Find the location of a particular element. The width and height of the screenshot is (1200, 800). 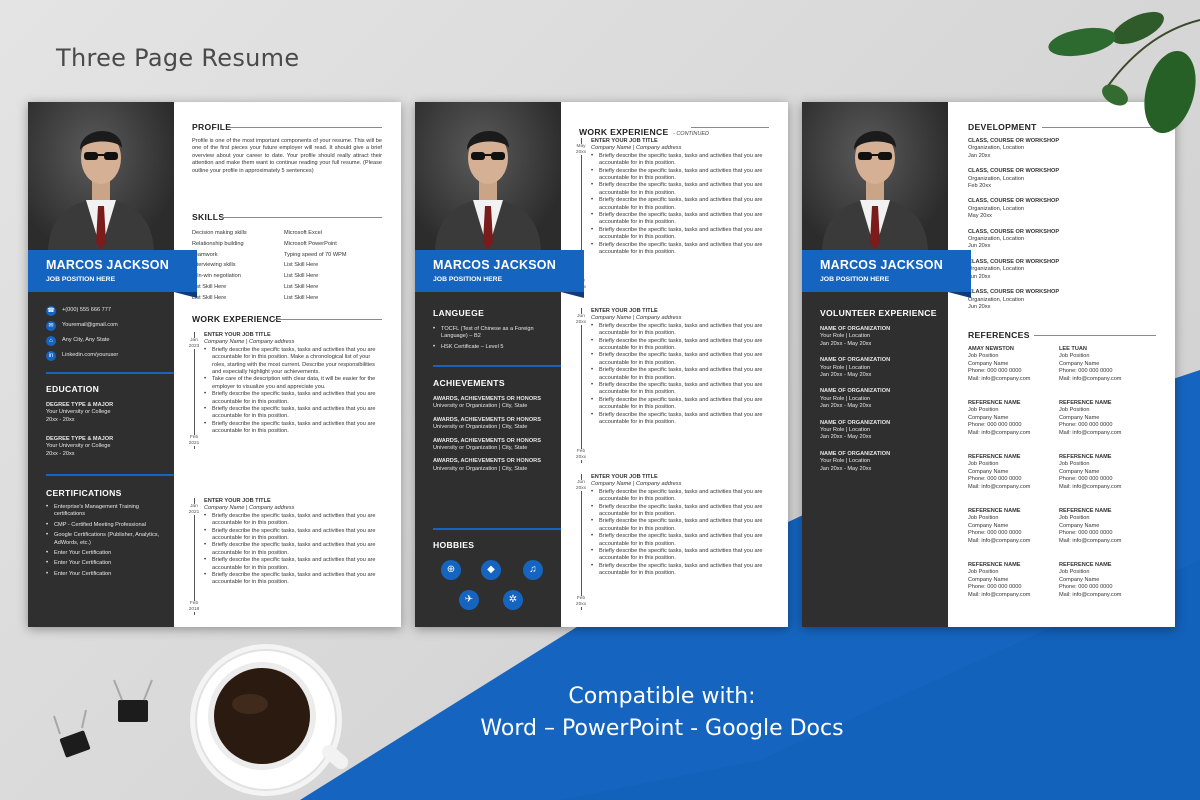

role: Your Role | Location is located at coordinates (845, 367).